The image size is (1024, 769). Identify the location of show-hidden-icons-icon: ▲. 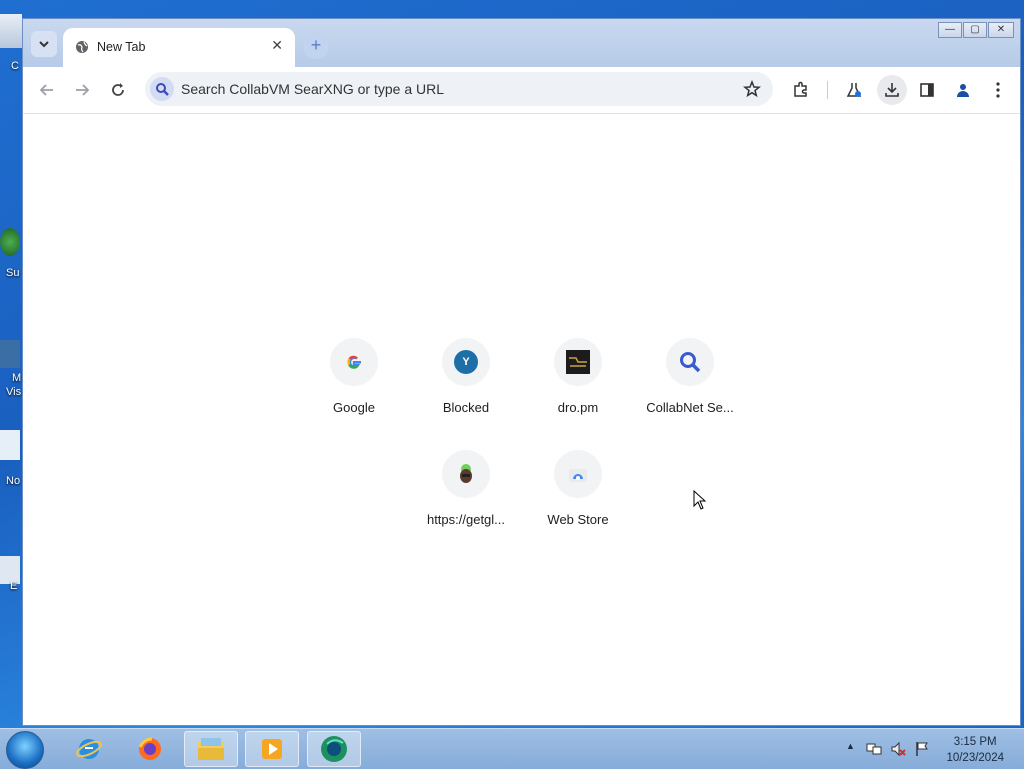
(854, 749).